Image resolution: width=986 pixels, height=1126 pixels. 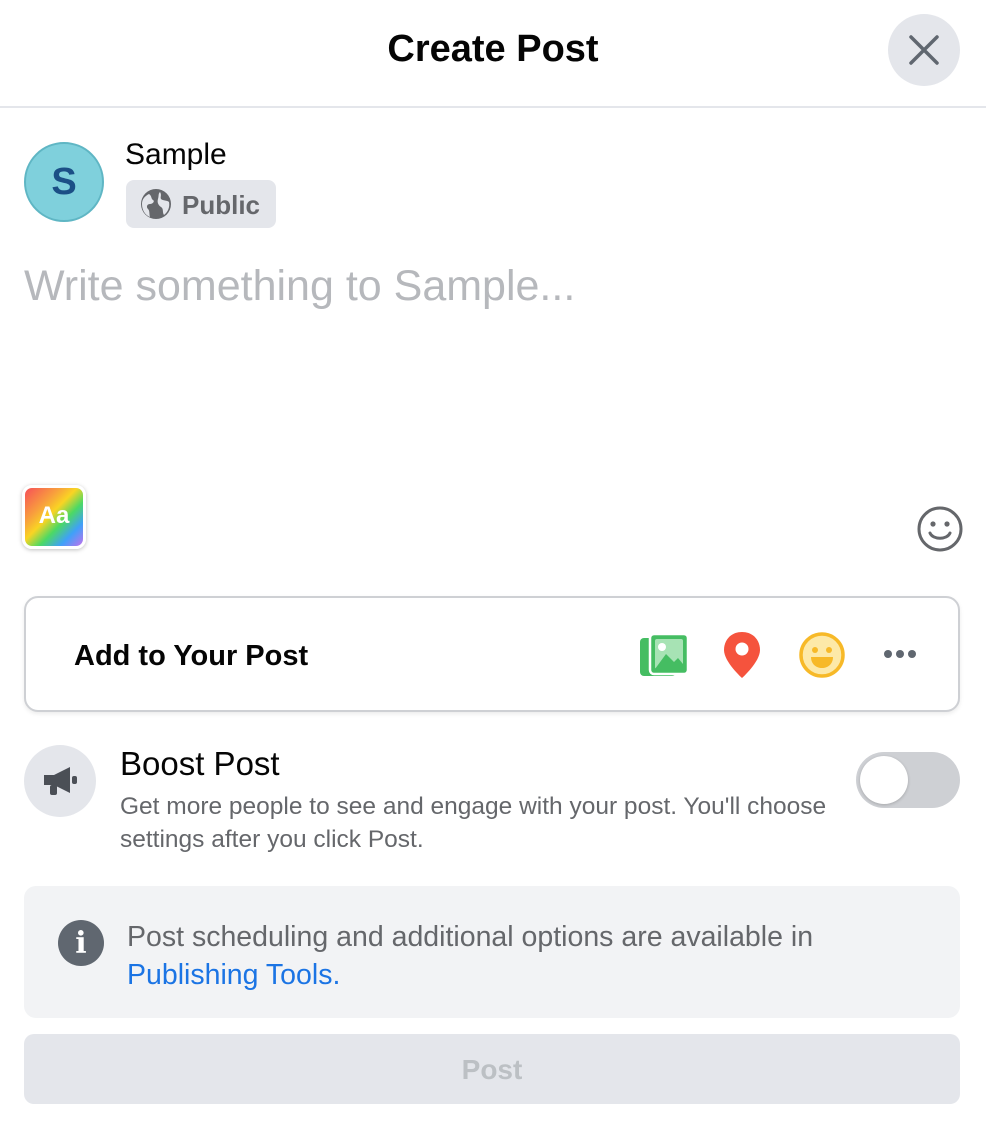 What do you see at coordinates (221, 205) in the screenshot?
I see `audience-label: Public` at bounding box center [221, 205].